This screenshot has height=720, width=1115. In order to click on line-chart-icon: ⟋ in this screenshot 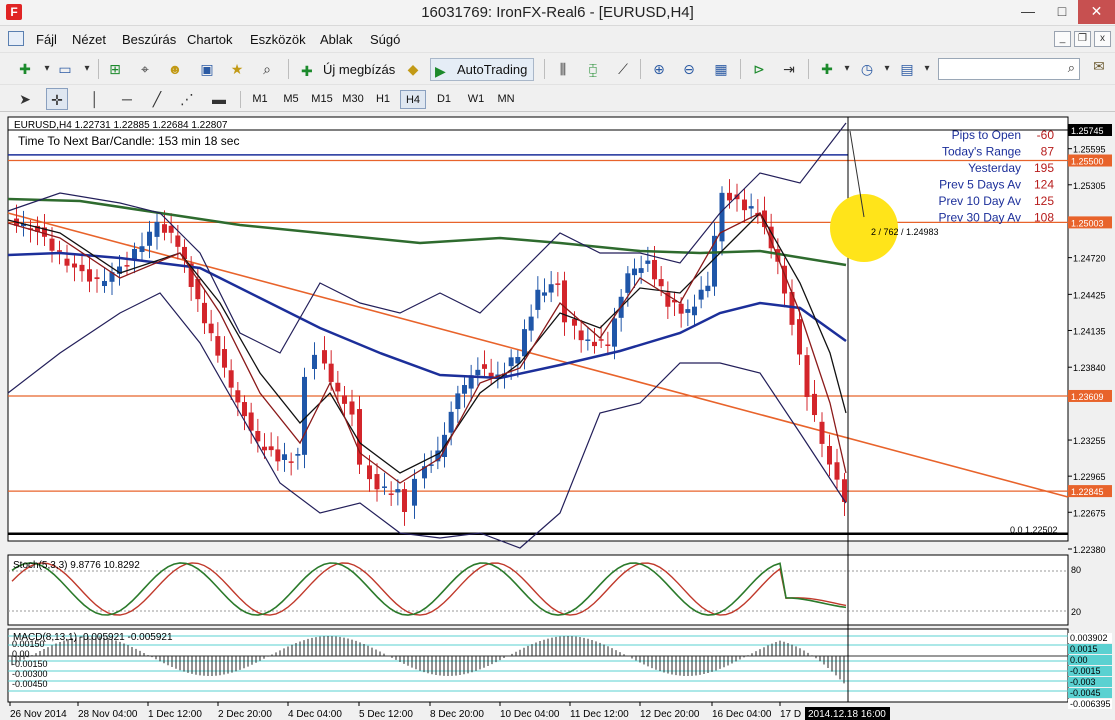, I will do `click(623, 69)`.